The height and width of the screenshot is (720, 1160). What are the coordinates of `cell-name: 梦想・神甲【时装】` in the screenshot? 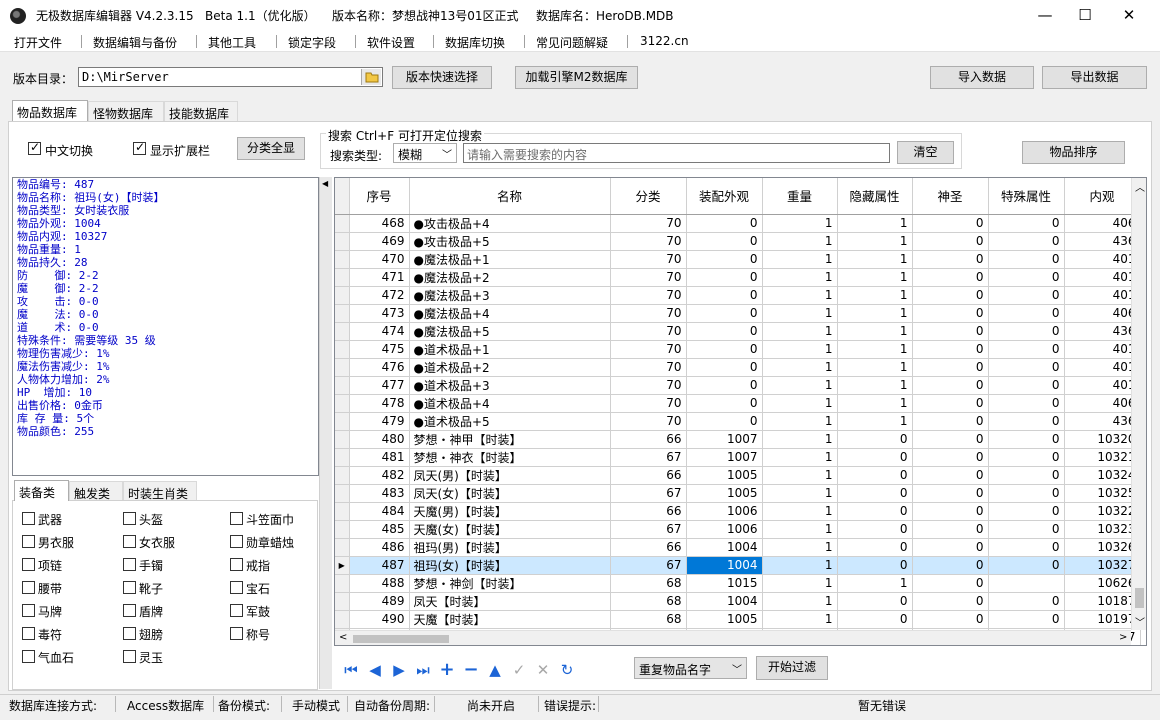 It's located at (510, 439).